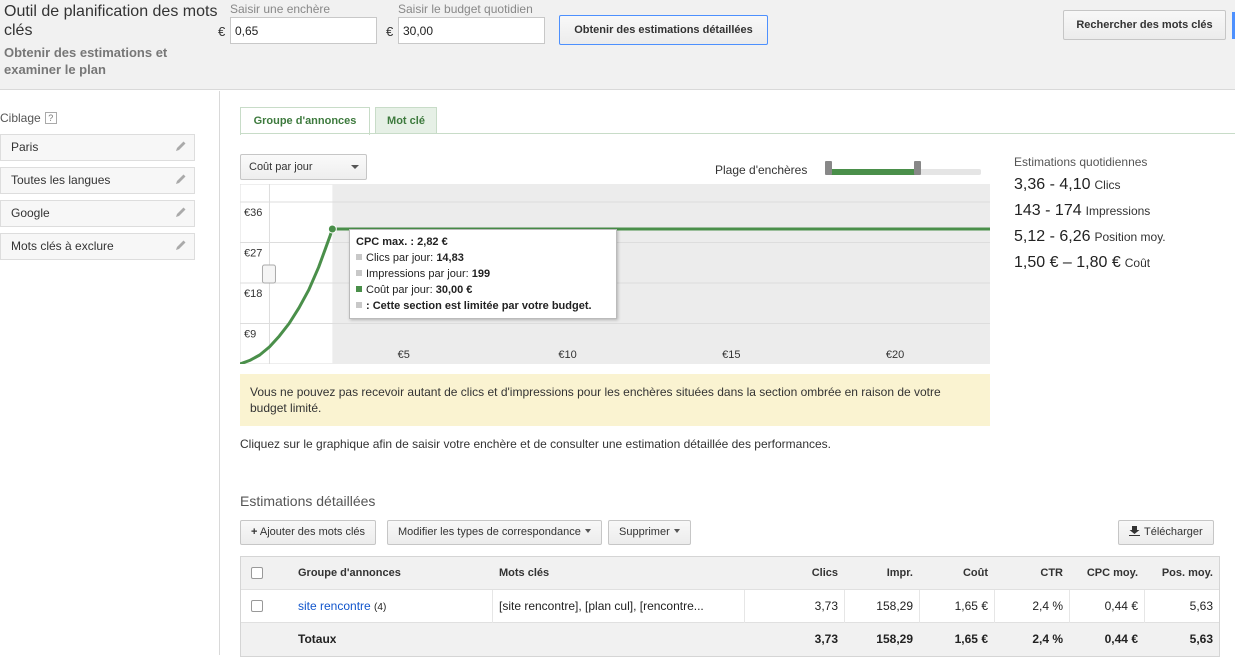 This screenshot has width=1235, height=657. What do you see at coordinates (254, 532) in the screenshot?
I see `plus-icon: +` at bounding box center [254, 532].